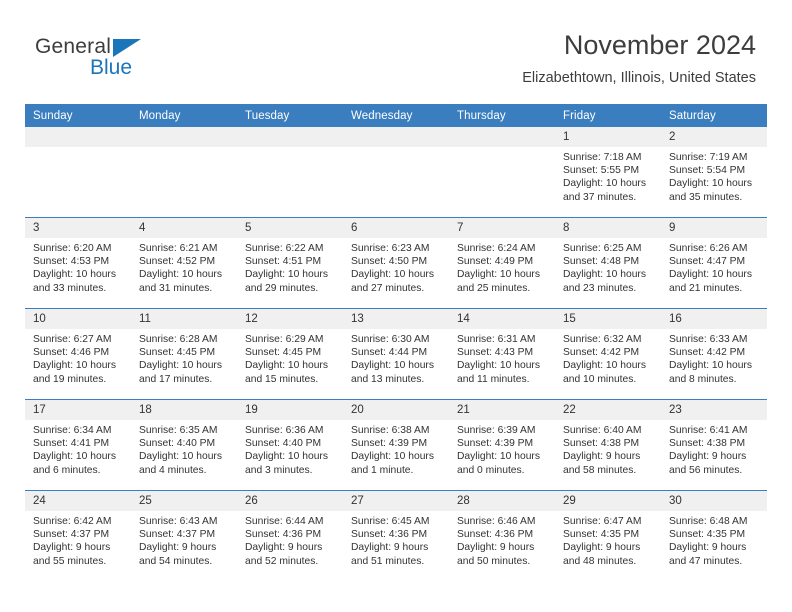  Describe the element at coordinates (708, 157) in the screenshot. I see `sunrise-text: Sunrise: 7:19 AM` at that location.